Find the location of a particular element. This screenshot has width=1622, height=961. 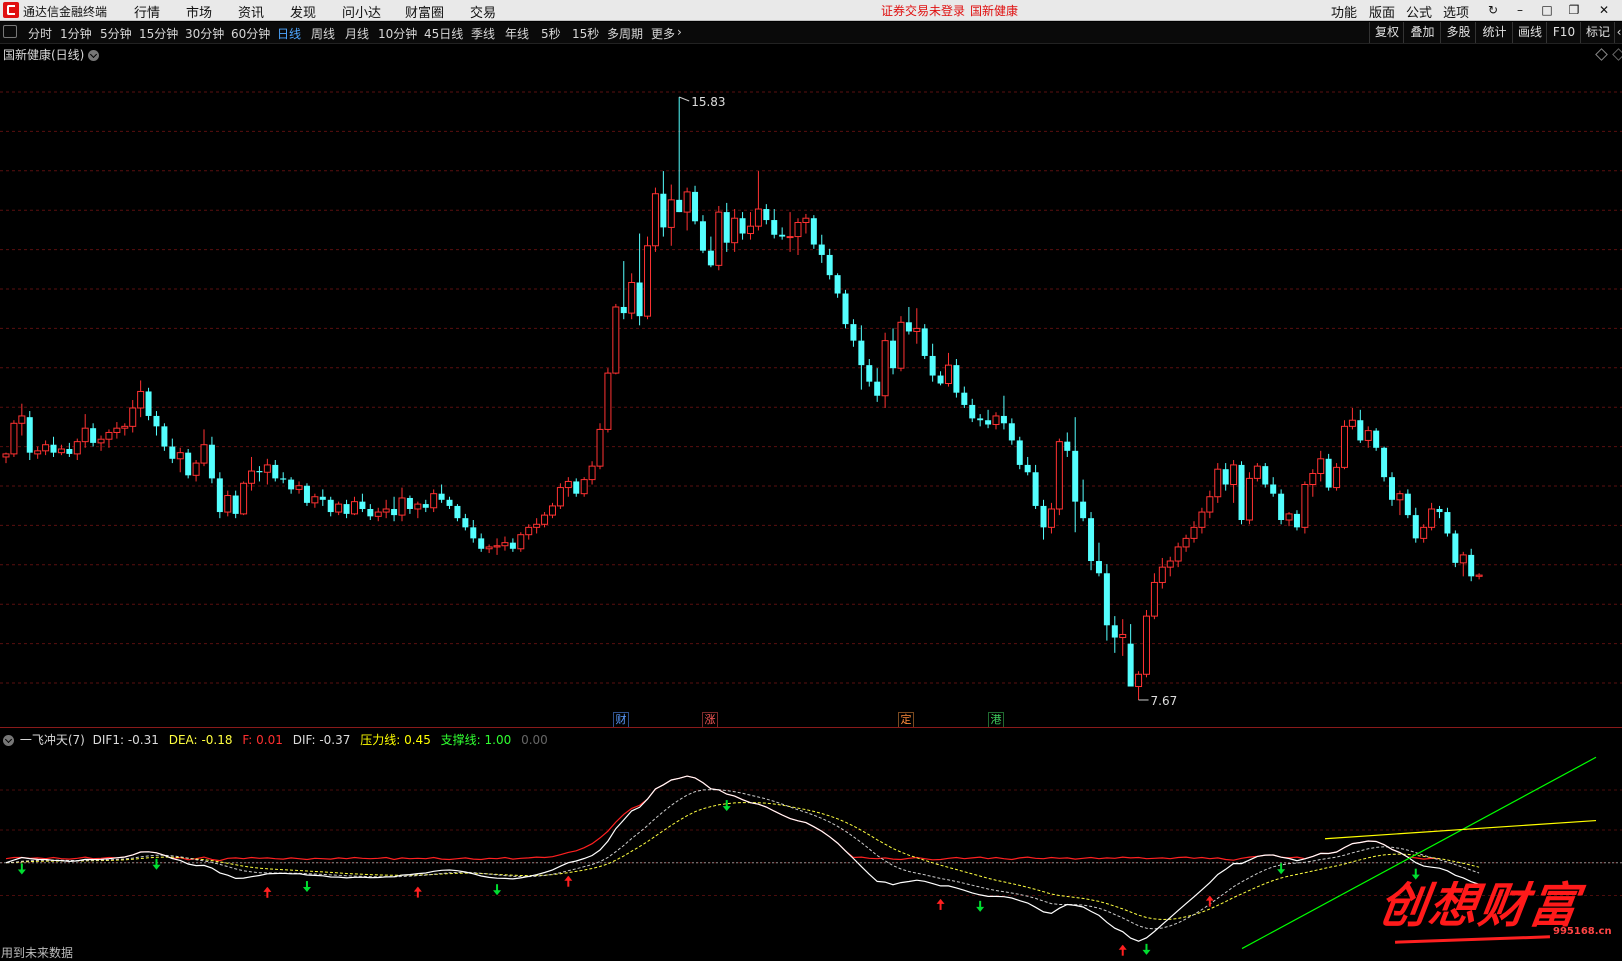

menu-item-ask: 问小达 is located at coordinates (361, 11).